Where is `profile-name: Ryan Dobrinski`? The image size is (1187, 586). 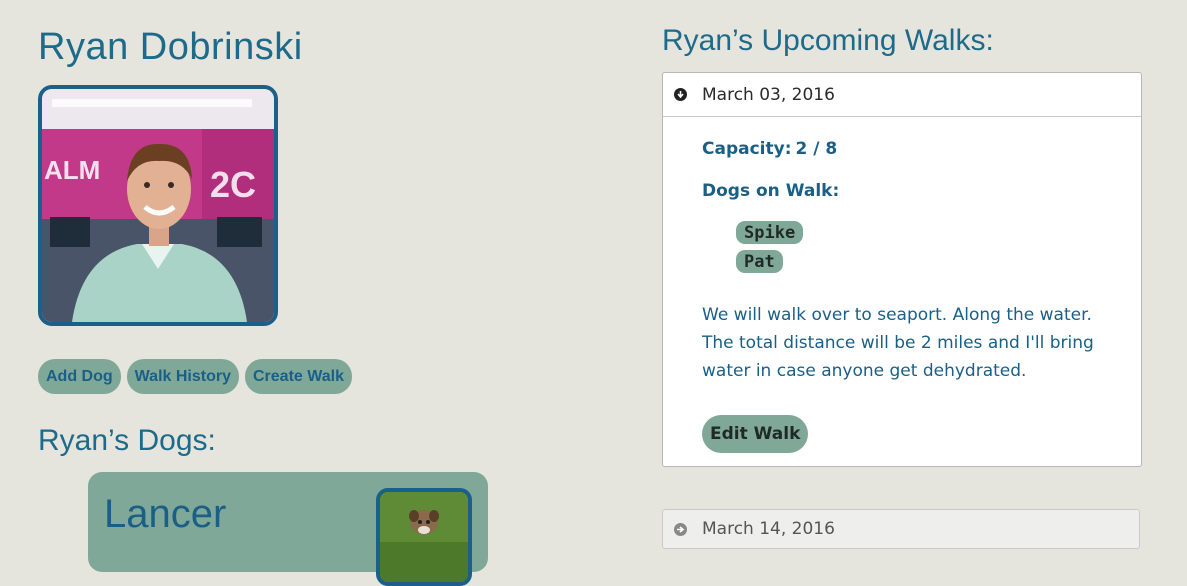
profile-name: Ryan Dobrinski is located at coordinates (170, 47).